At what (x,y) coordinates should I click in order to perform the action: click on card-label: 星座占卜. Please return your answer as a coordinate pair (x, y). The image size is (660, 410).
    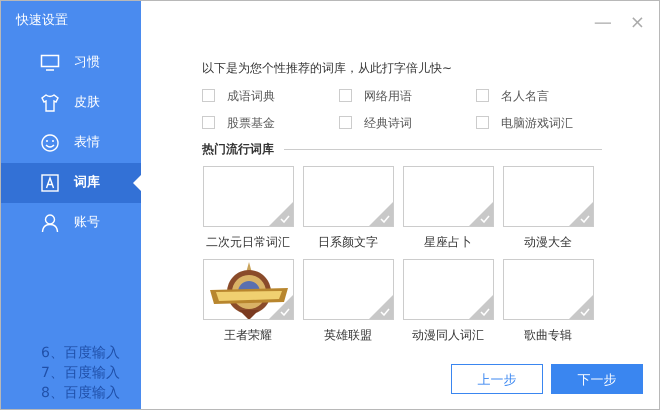
    Looking at the image, I should click on (448, 242).